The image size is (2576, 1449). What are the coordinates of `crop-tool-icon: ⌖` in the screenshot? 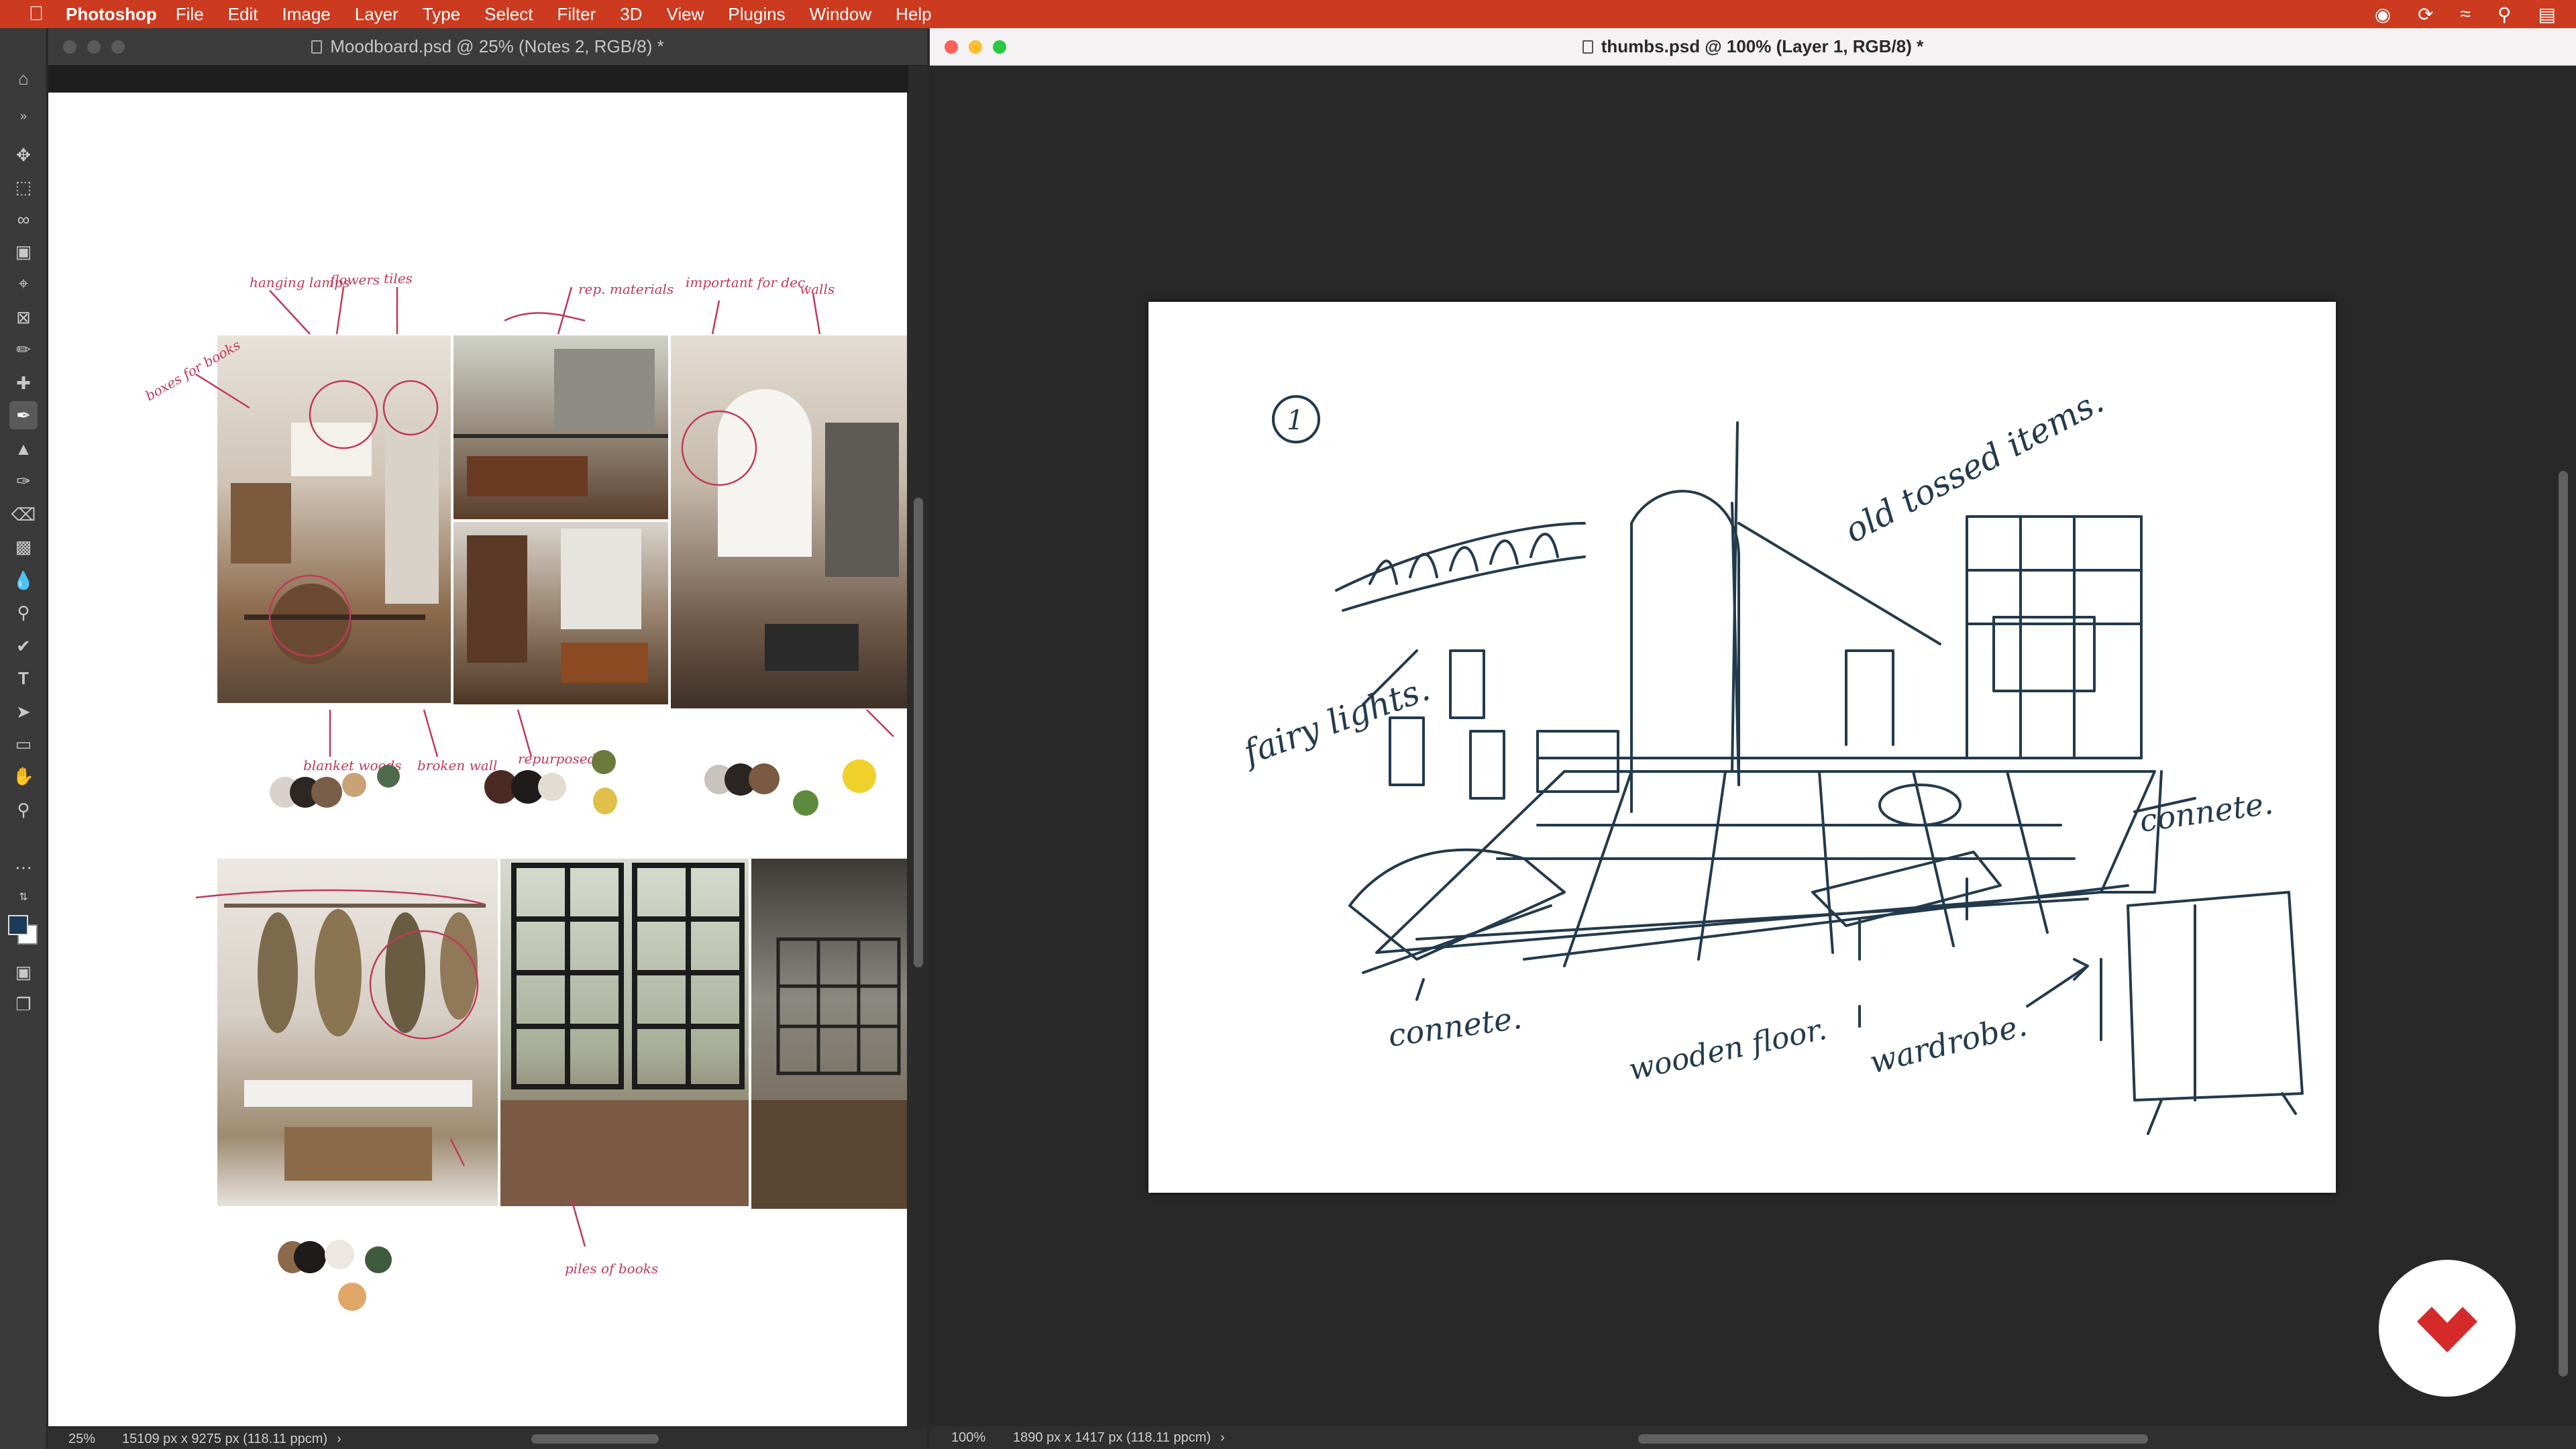 It's located at (23, 284).